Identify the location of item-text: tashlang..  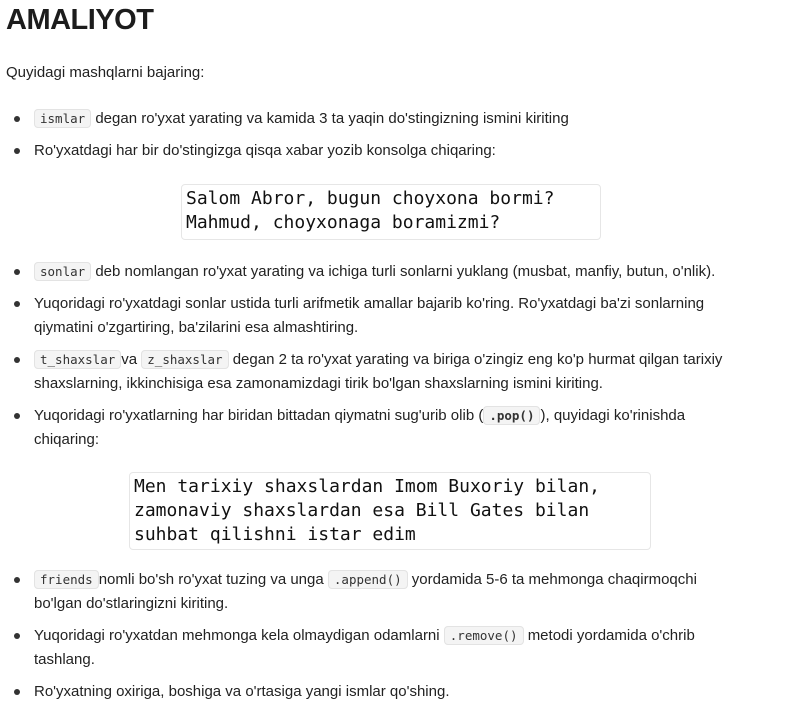
(64, 659).